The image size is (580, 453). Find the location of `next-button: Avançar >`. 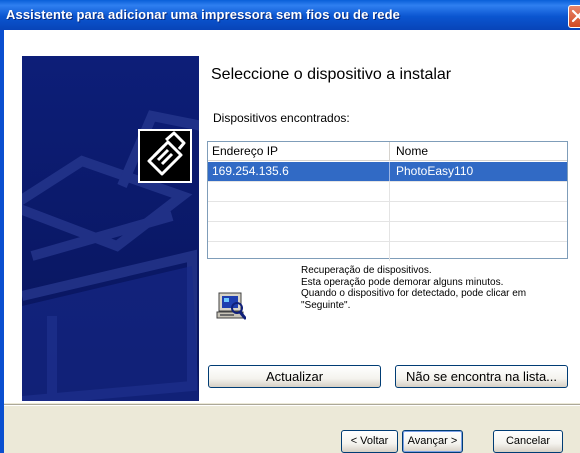

next-button: Avançar > is located at coordinates (432, 441).